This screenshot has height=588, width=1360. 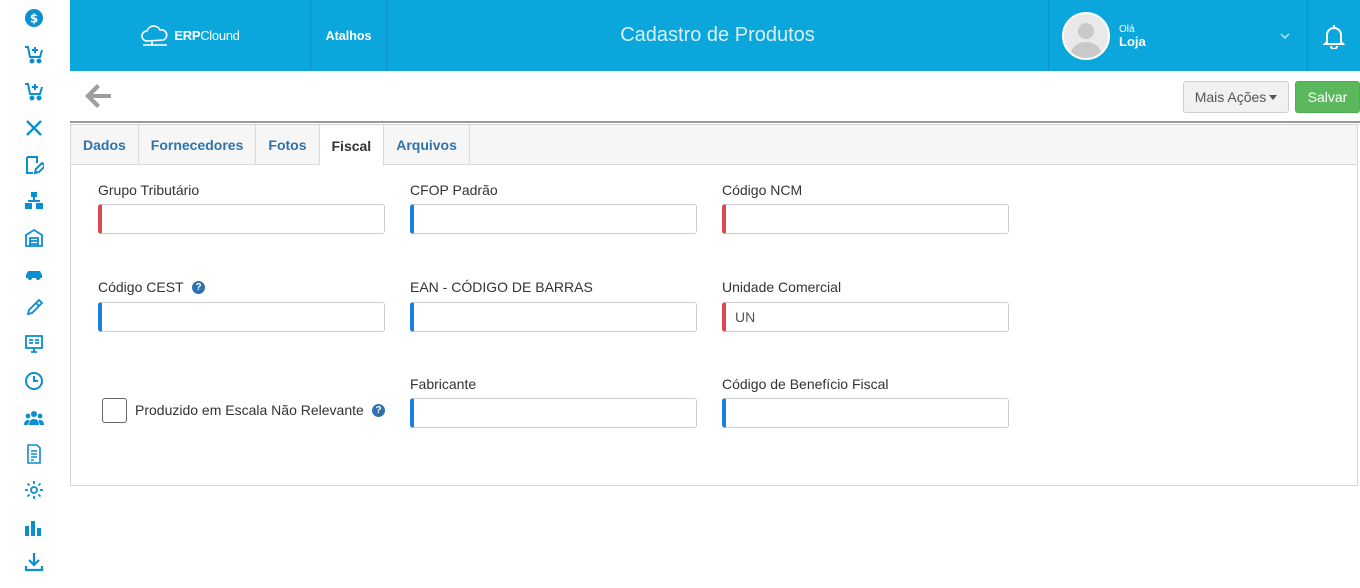 I want to click on brand-logo: ERPClound, so click(x=190, y=35).